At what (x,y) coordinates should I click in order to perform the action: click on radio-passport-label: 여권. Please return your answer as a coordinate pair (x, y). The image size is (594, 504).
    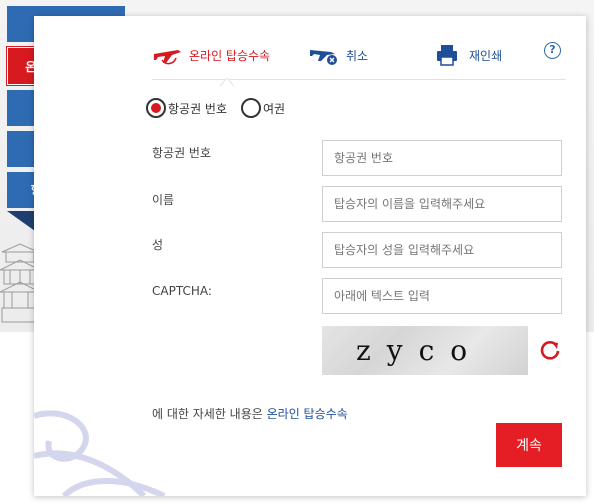
    Looking at the image, I should click on (274, 108).